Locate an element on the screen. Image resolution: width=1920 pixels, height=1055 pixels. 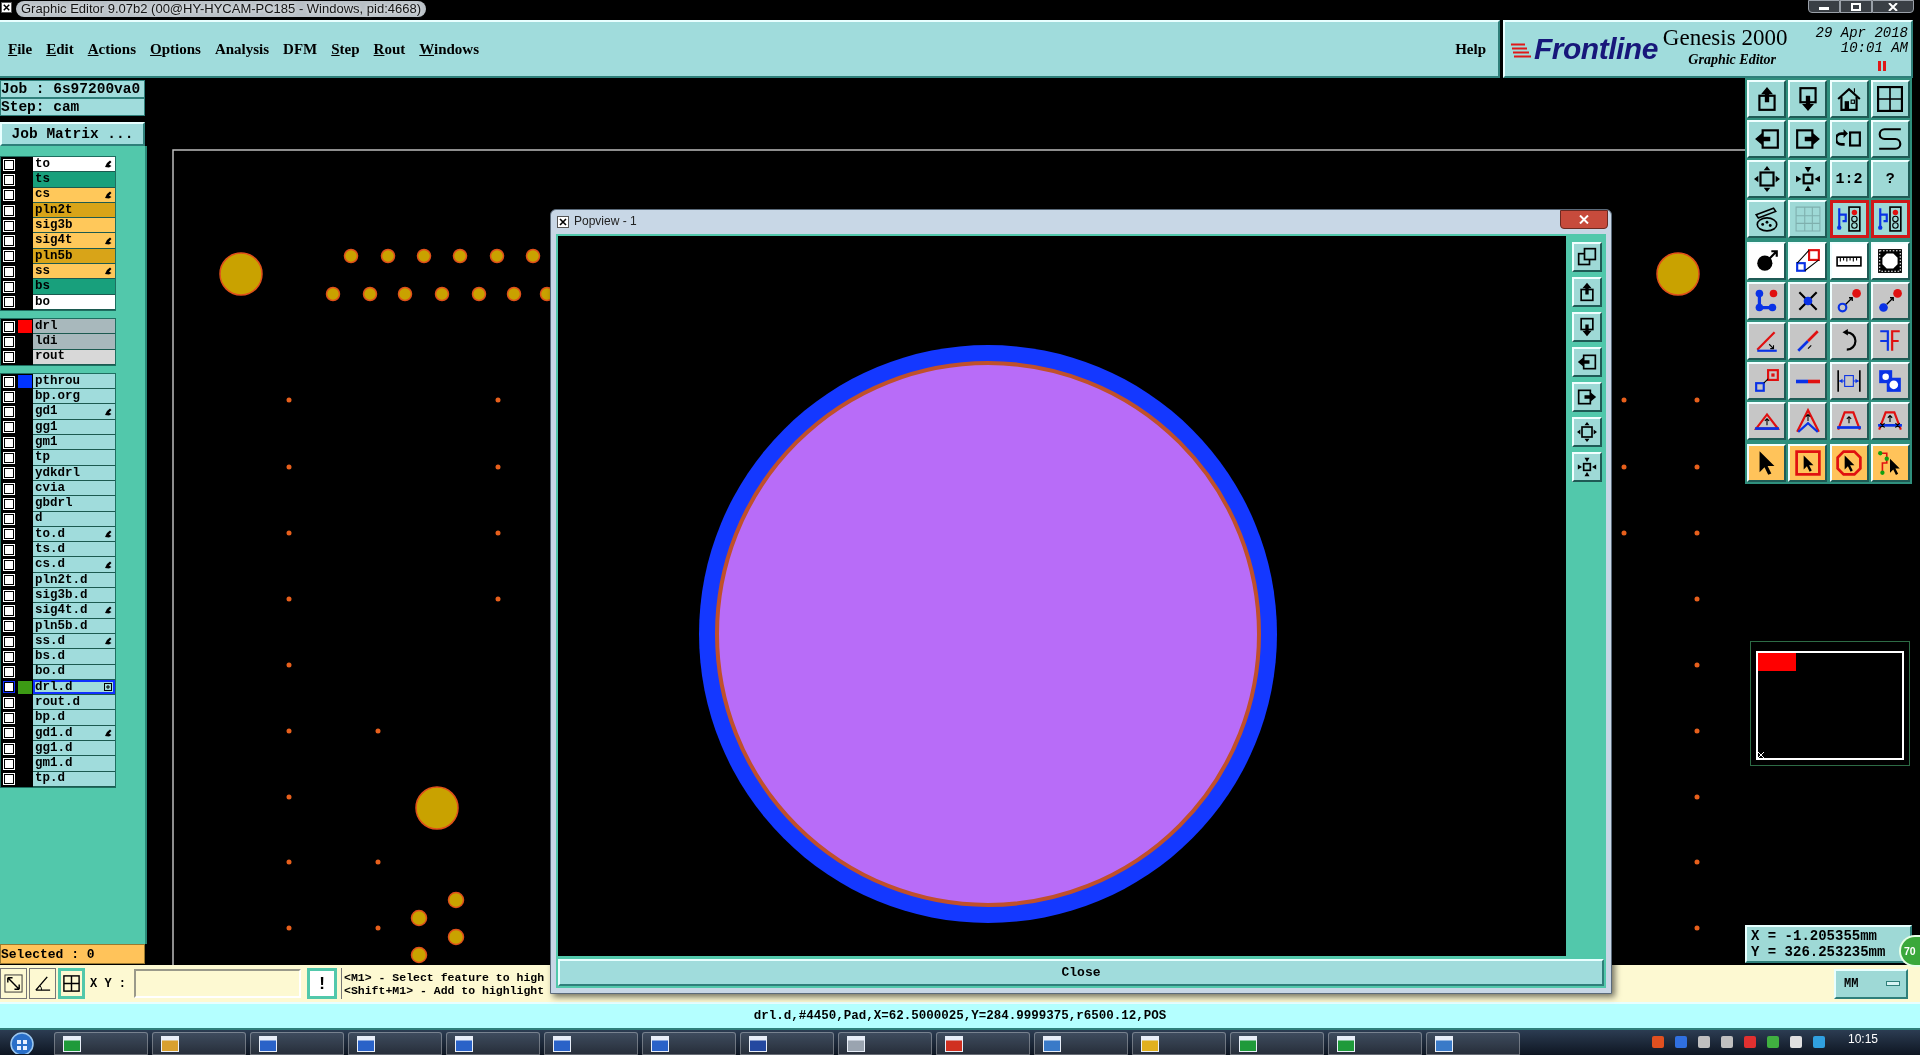
layer-item: rout.d is located at coordinates (74, 703).